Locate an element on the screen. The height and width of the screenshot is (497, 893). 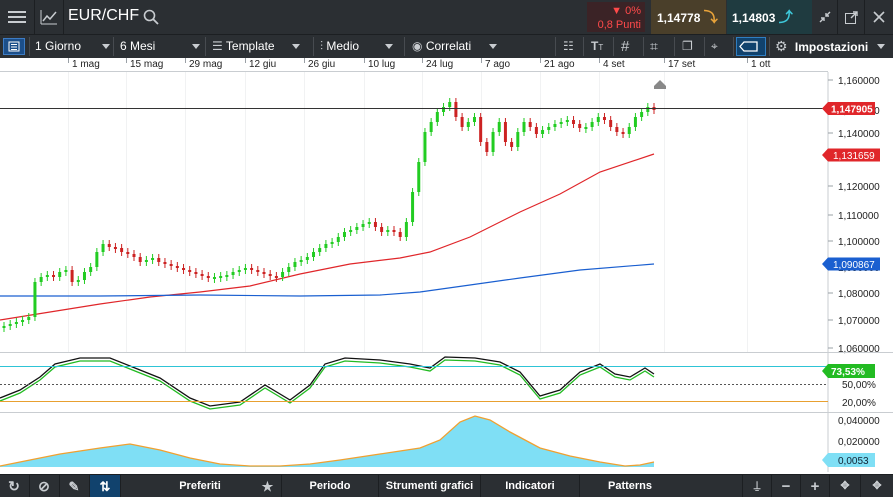
zoom-in-button: + is located at coordinates (815, 486).